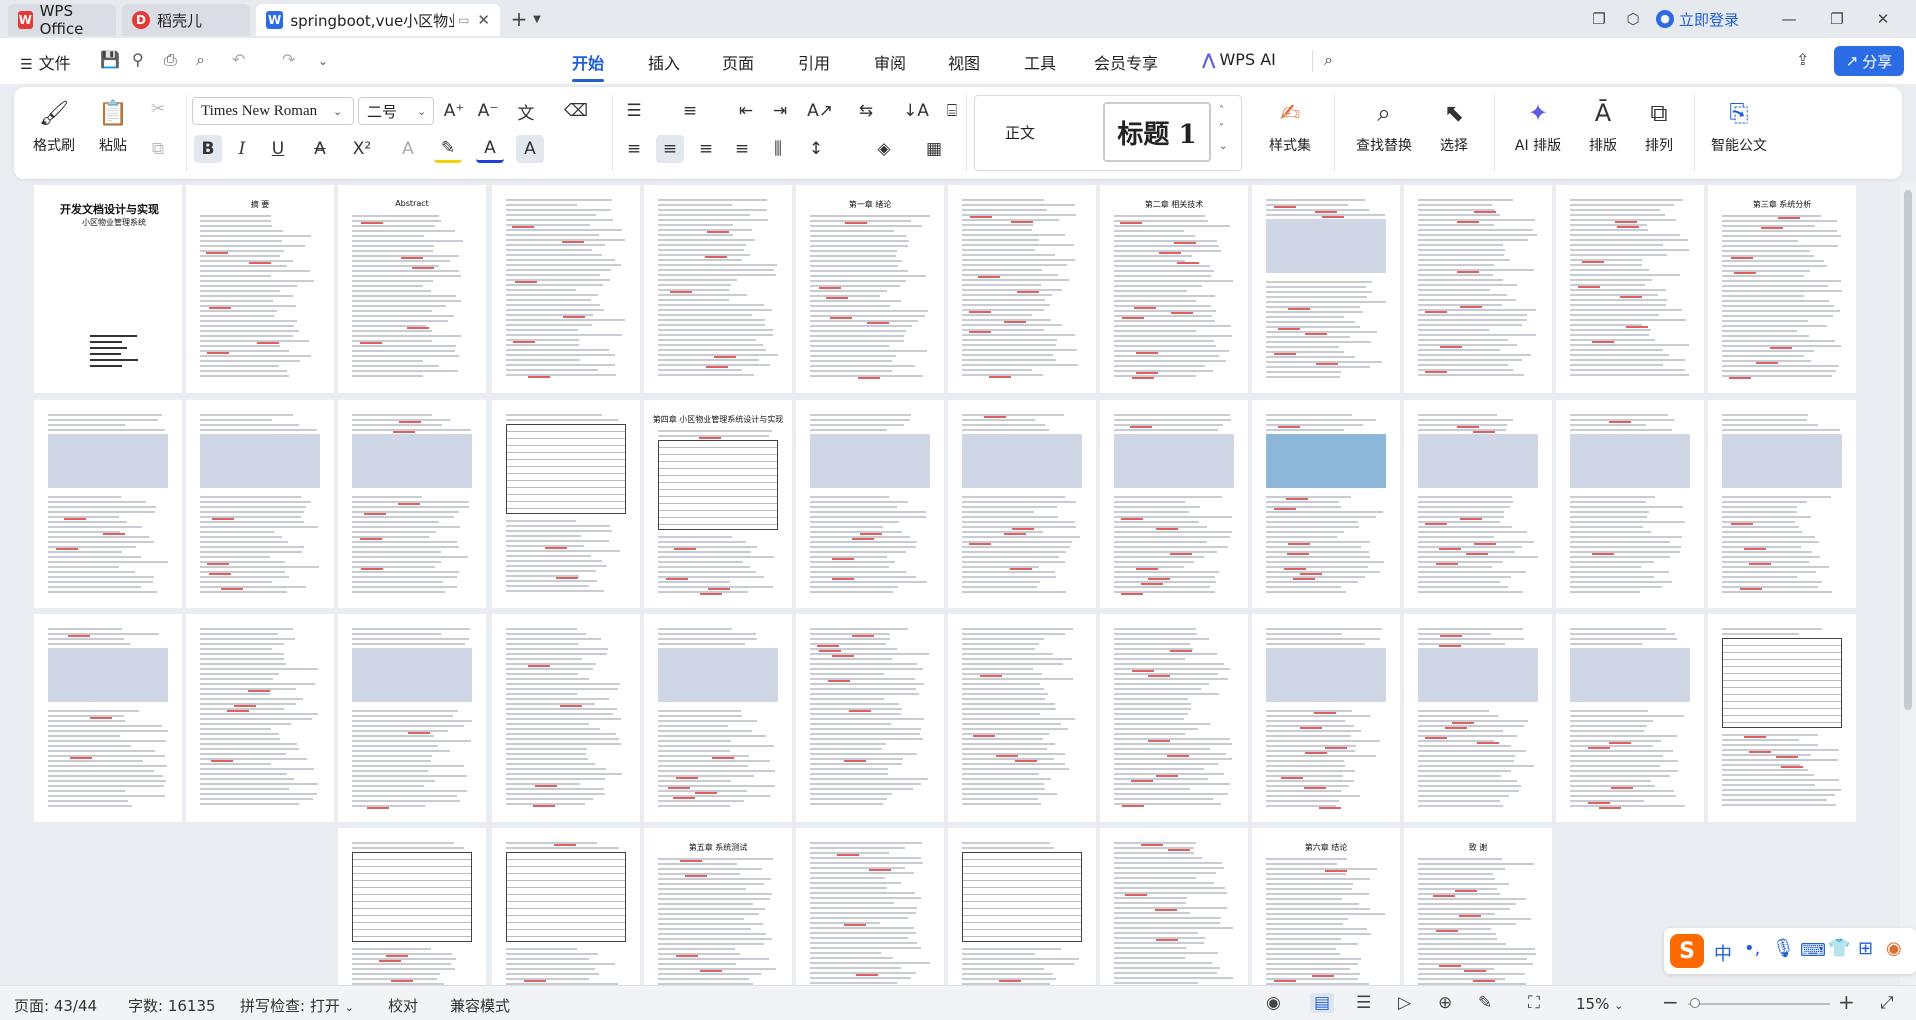 The width and height of the screenshot is (1916, 1020). What do you see at coordinates (718, 906) in the screenshot?
I see `page-thumbnail: 第五章 系统测试` at bounding box center [718, 906].